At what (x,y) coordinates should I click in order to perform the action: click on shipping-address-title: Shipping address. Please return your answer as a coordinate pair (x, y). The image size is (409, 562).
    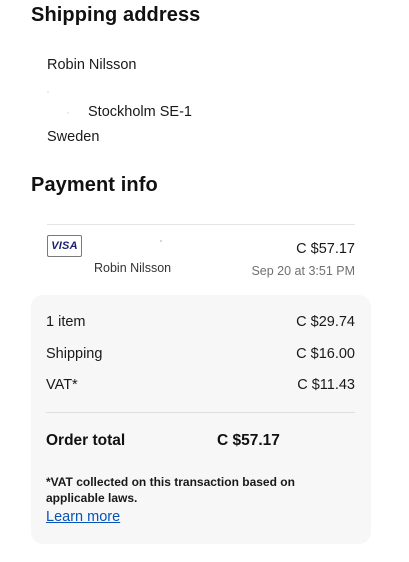
    Looking at the image, I should click on (116, 15).